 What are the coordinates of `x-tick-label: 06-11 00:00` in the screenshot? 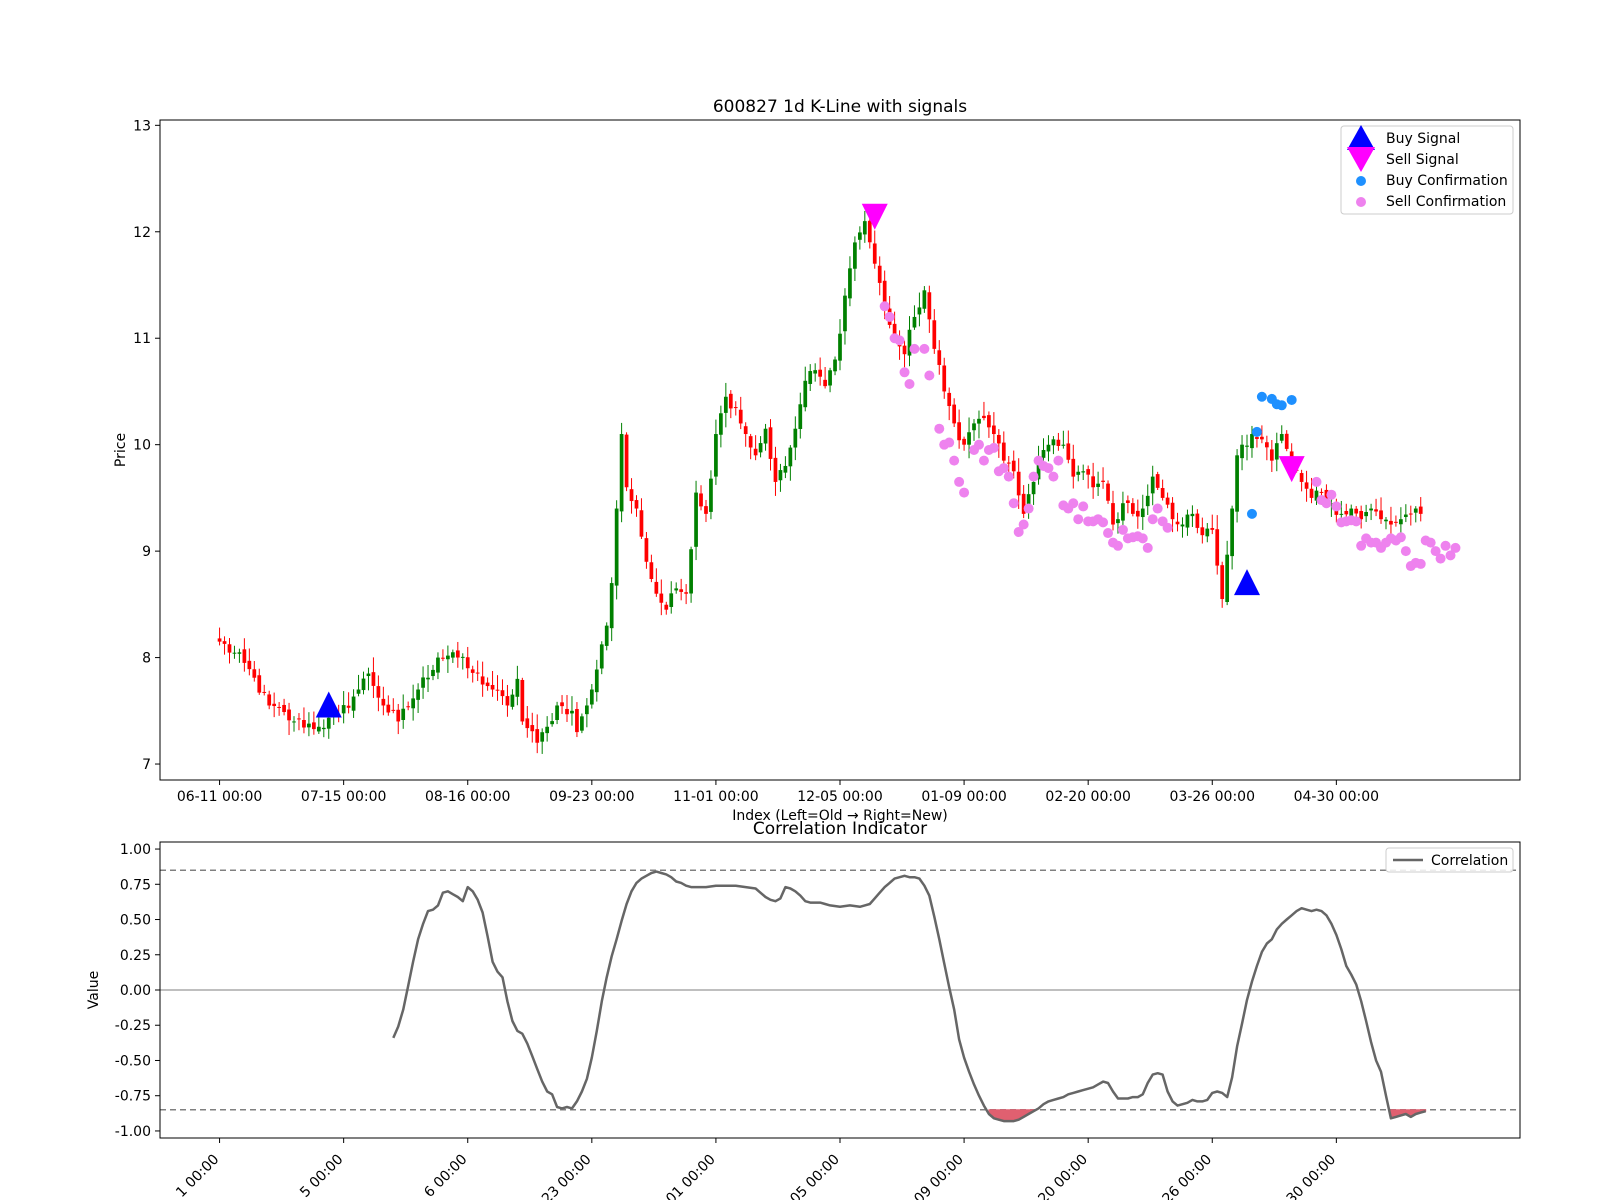 It's located at (219, 797).